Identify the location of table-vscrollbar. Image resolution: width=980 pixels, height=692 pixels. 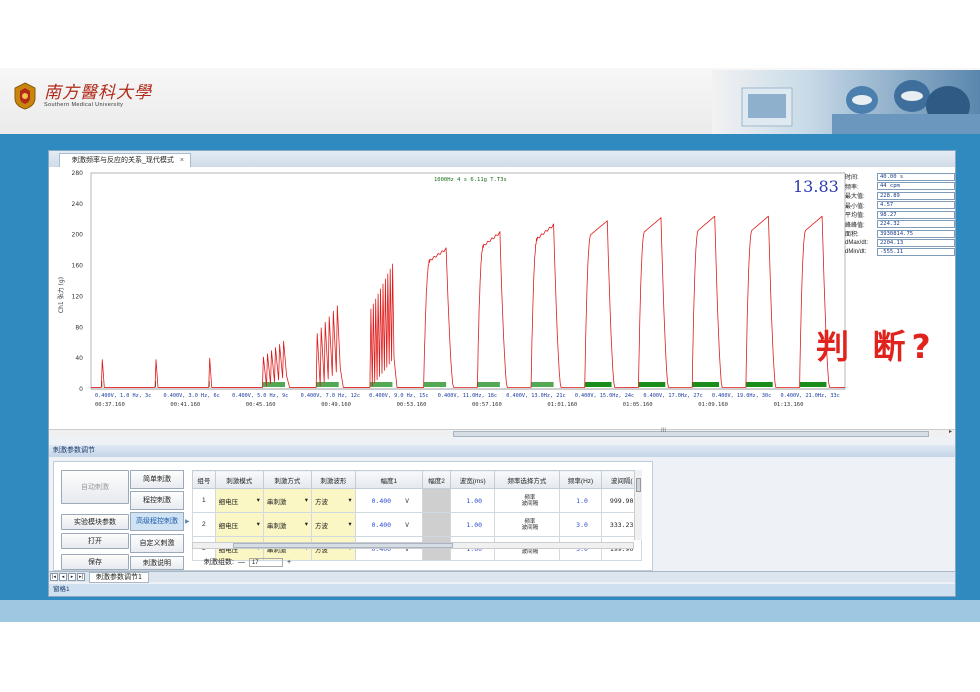
(638, 505).